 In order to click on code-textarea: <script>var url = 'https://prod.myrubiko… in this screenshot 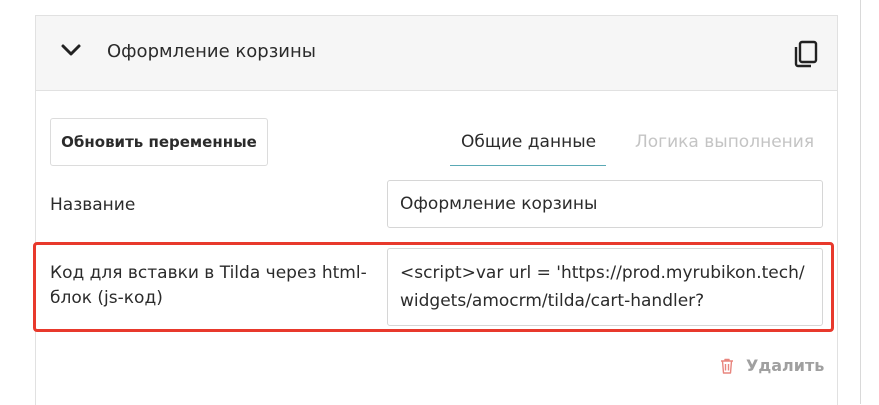, I will do `click(605, 287)`.